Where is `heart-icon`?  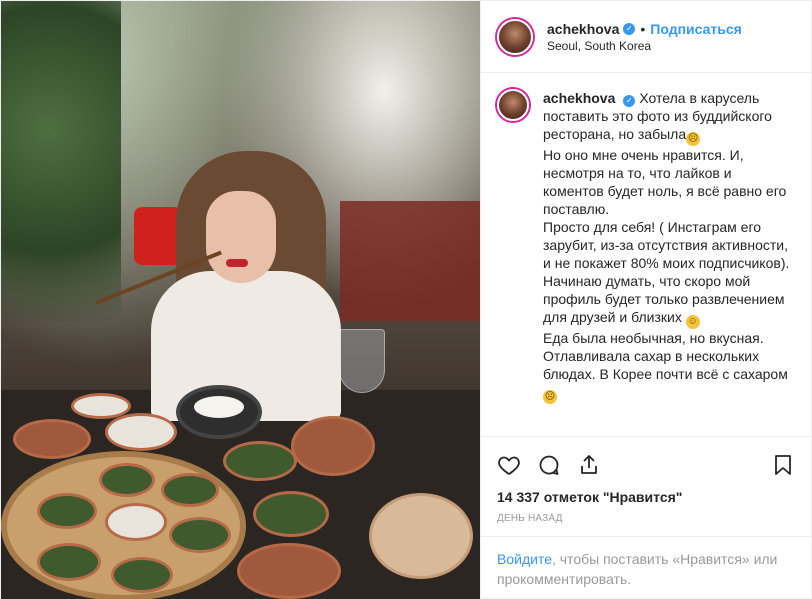 heart-icon is located at coordinates (509, 465).